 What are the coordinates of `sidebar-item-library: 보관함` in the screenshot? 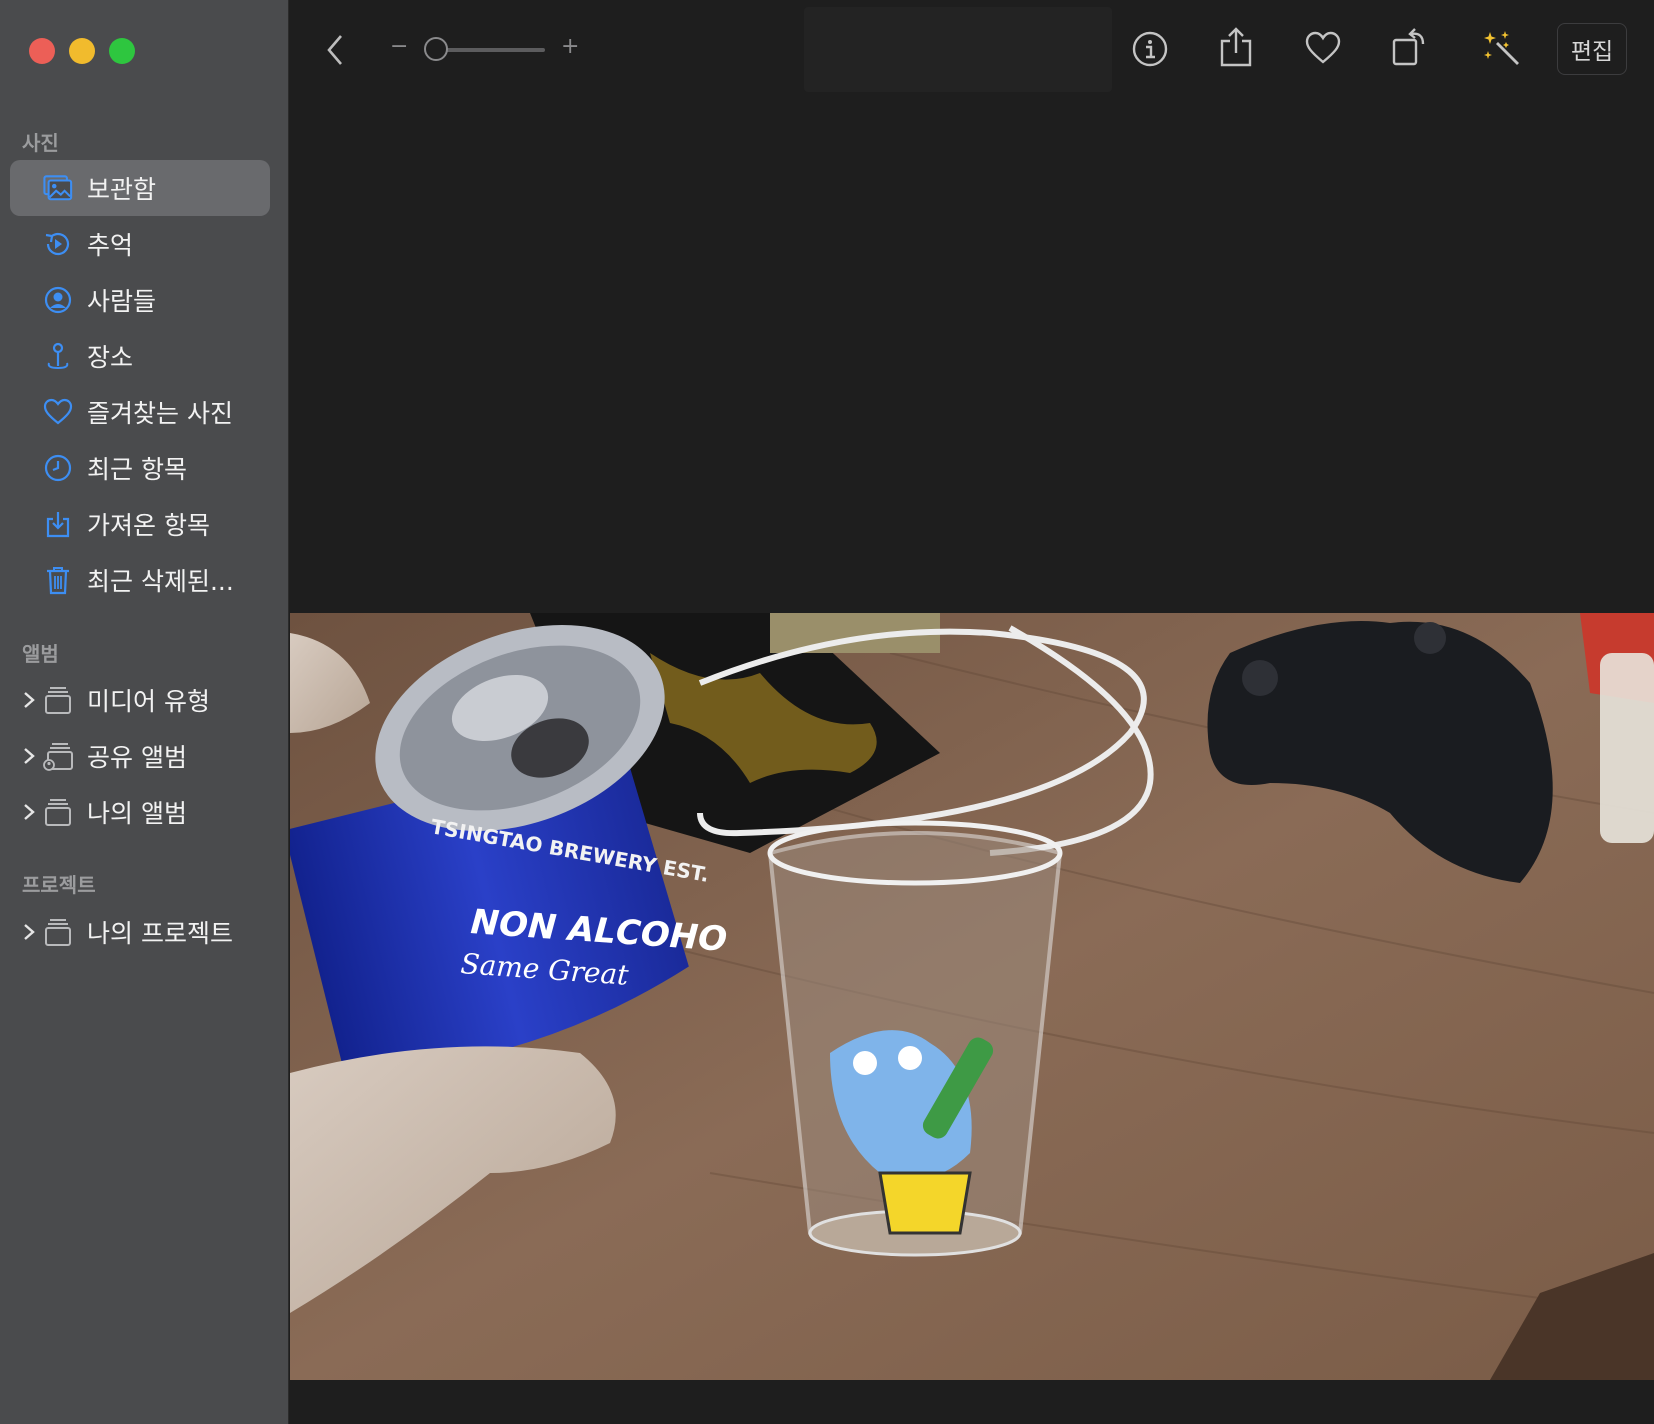 It's located at (140, 188).